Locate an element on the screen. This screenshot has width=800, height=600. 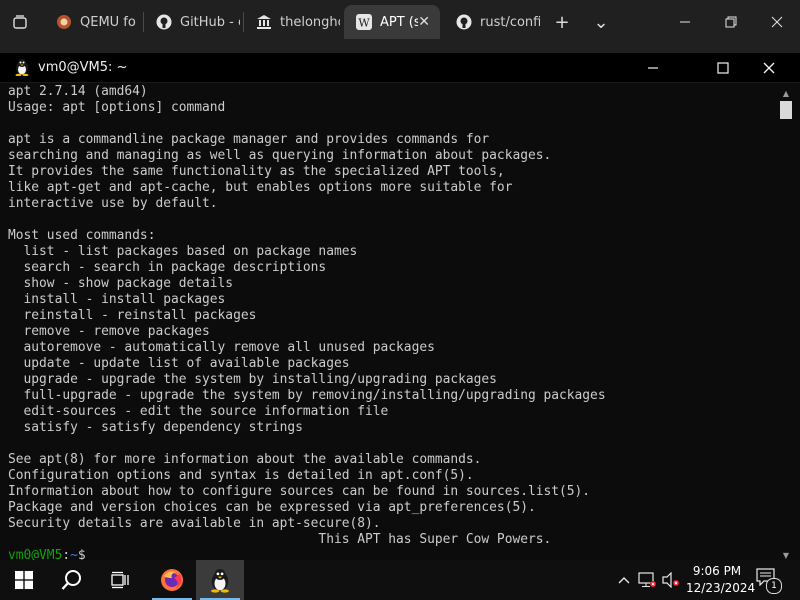
search-icon is located at coordinates (71, 580).